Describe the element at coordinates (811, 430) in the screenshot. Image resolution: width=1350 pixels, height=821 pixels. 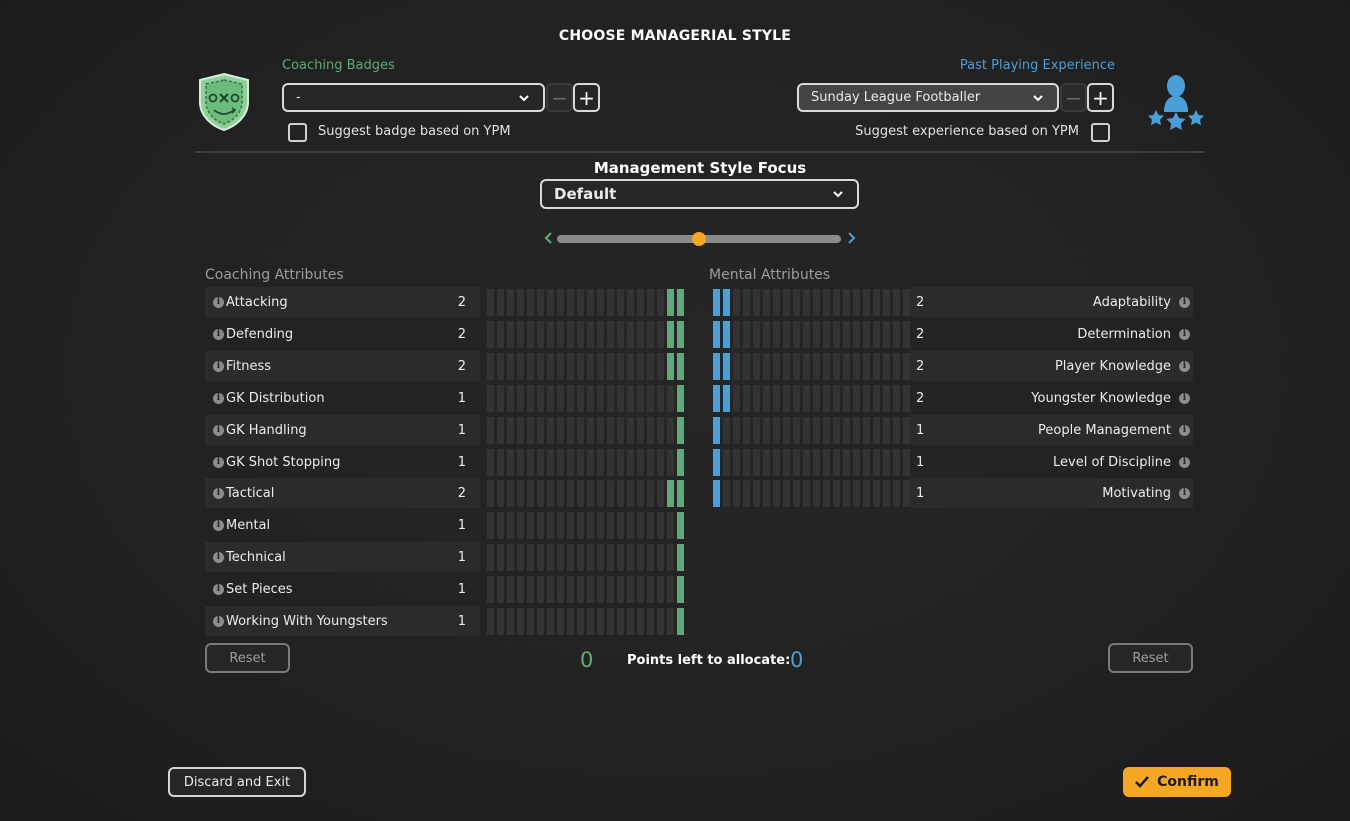
I see `attribute-bar` at that location.